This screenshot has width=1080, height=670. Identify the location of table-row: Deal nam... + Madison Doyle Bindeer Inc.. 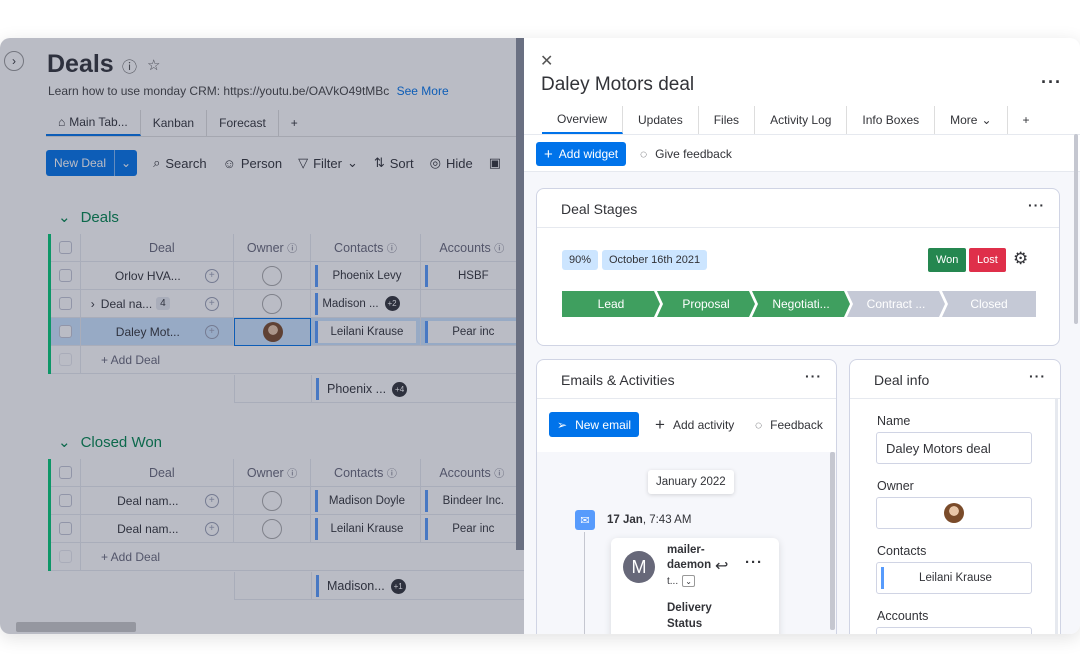
(287, 500).